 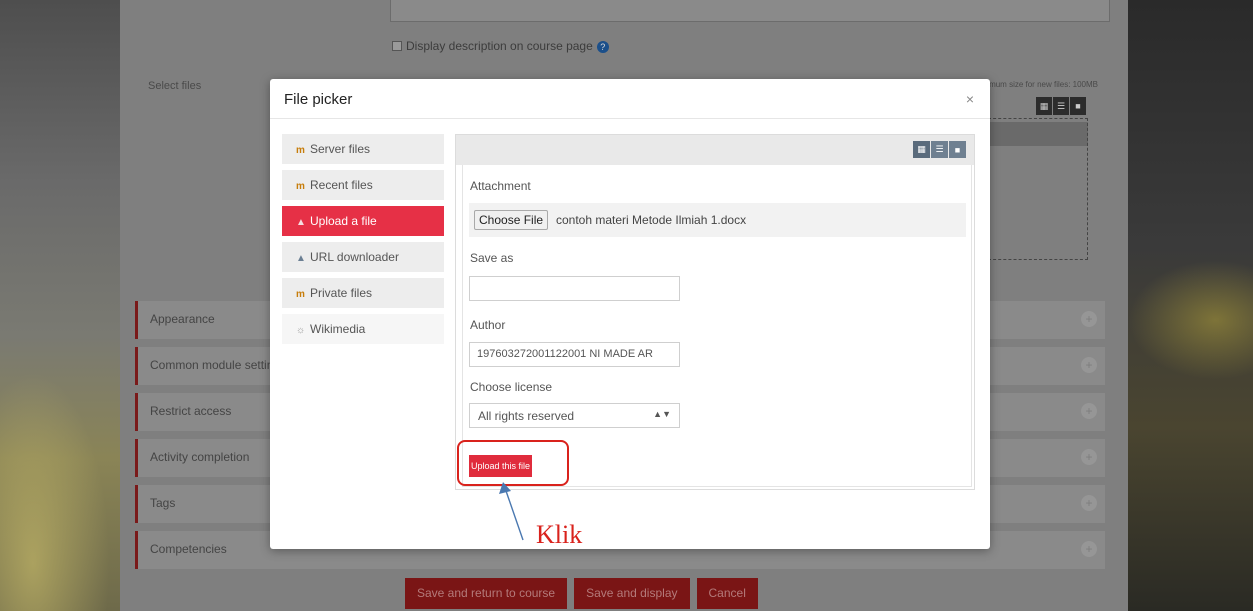 I want to click on description-textarea, so click(x=750, y=11).